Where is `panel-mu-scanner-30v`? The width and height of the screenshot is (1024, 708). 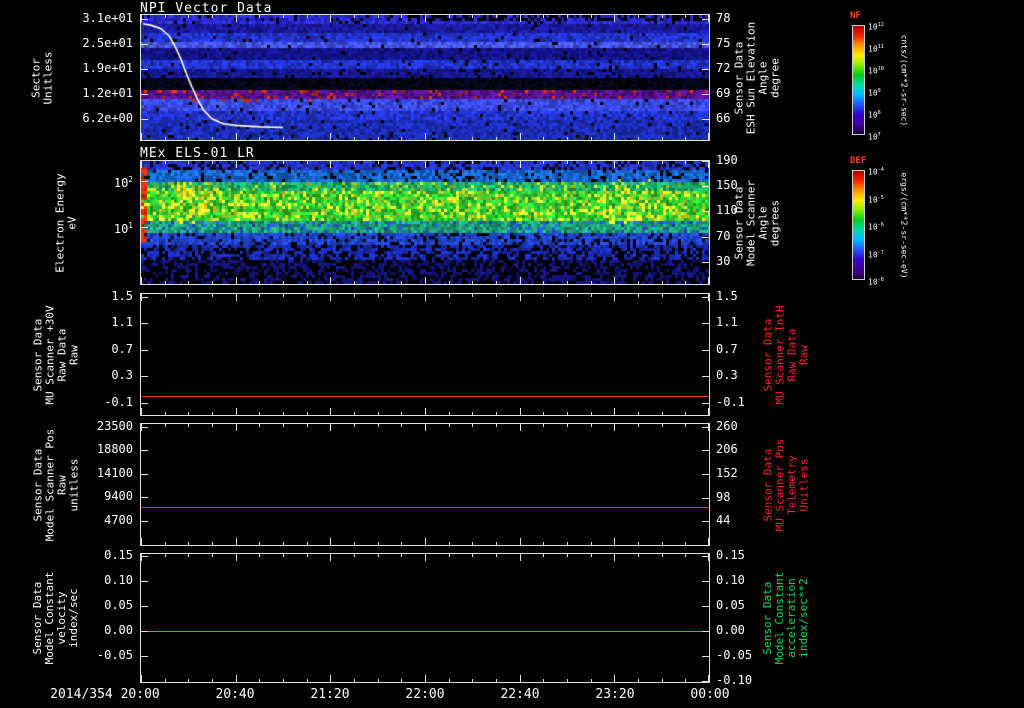
panel-mu-scanner-30v is located at coordinates (425, 354).